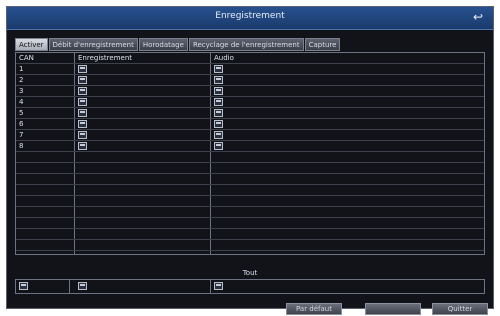  What do you see at coordinates (21, 91) in the screenshot?
I see `channel-number: 3` at bounding box center [21, 91].